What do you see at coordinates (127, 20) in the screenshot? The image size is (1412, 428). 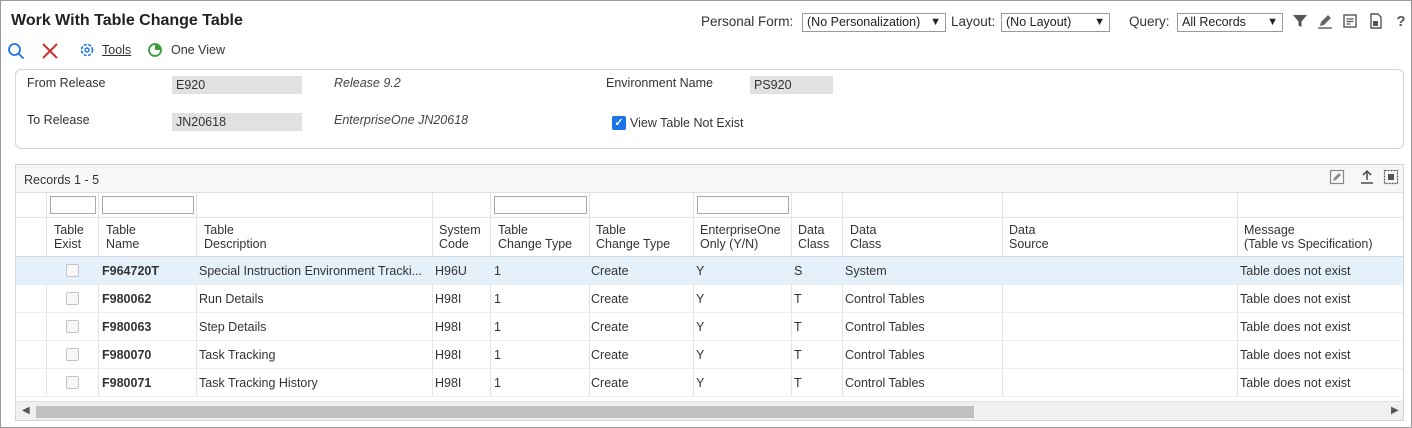 I see `page-title: Work With Table Change Table` at bounding box center [127, 20].